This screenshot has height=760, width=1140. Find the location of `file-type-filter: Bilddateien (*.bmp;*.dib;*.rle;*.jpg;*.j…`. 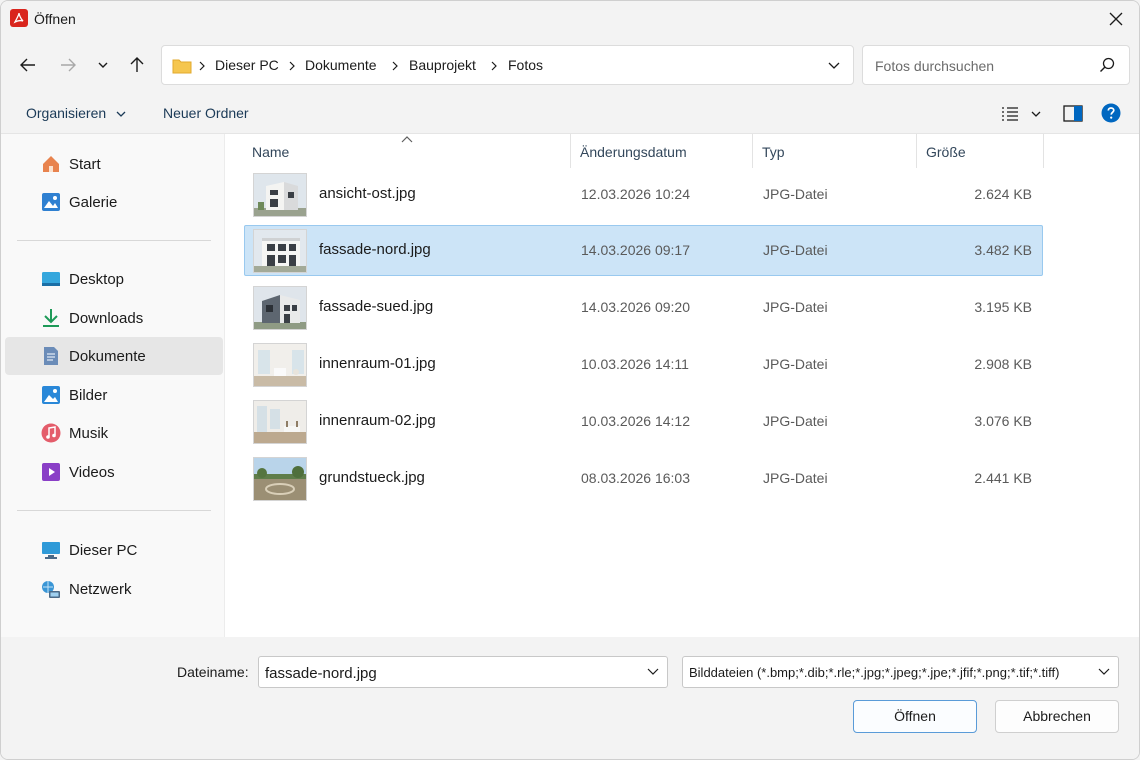

file-type-filter: Bilddateien (*.bmp;*.dib;*.rle;*.jpg;*.j… is located at coordinates (900, 672).